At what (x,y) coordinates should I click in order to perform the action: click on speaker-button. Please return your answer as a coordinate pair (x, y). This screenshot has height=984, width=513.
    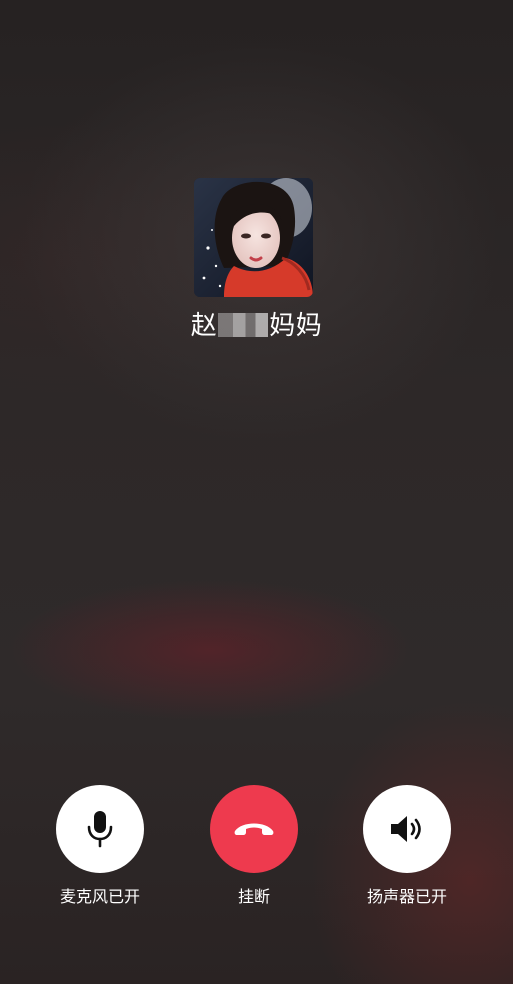
    Looking at the image, I should click on (407, 829).